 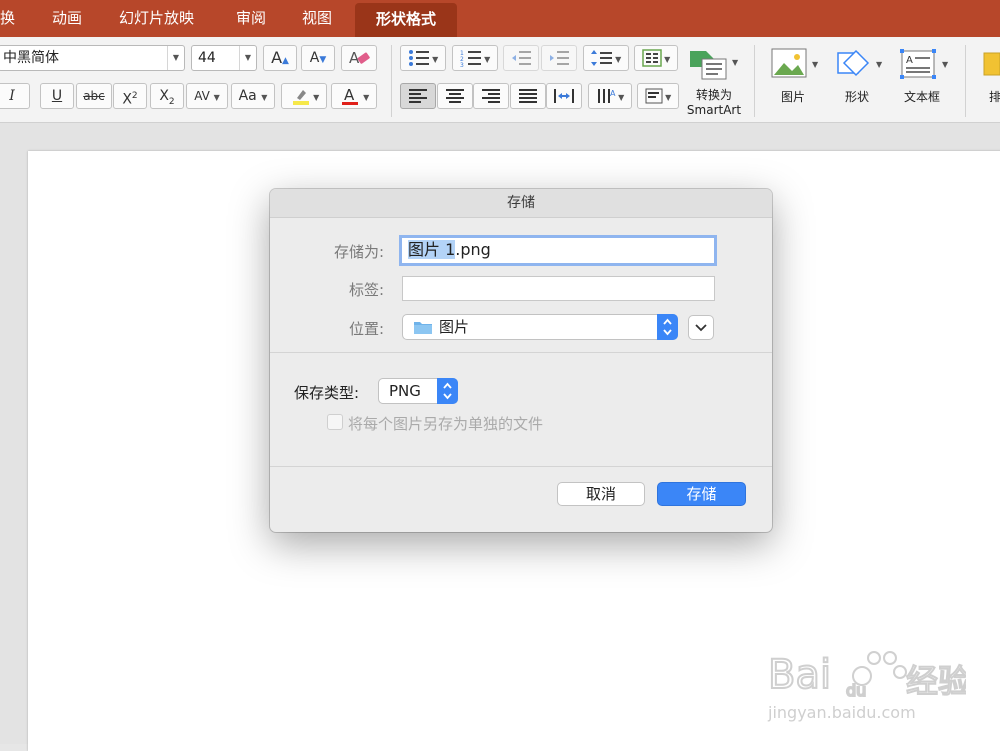 What do you see at coordinates (7, 18) in the screenshot?
I see `tab-transitions: 换` at bounding box center [7, 18].